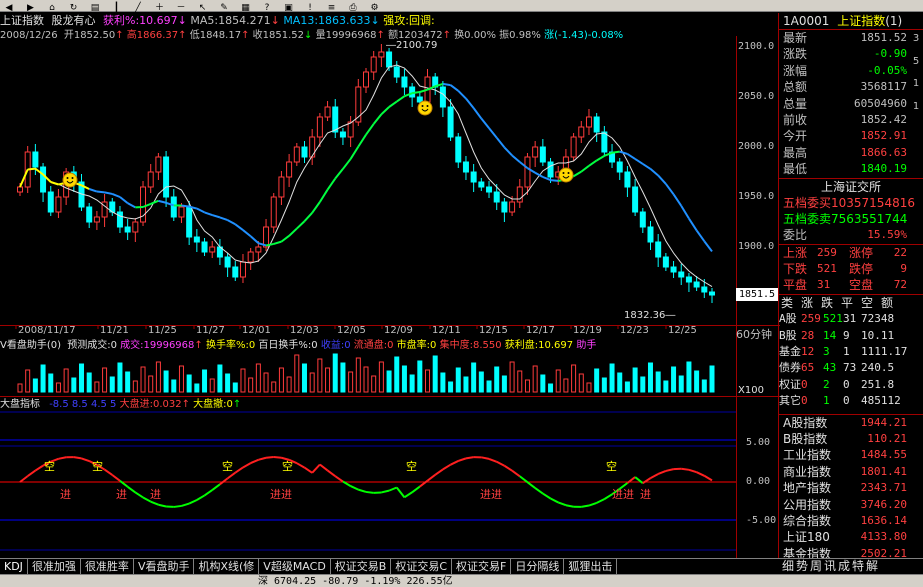 The image size is (923, 587). Describe the element at coordinates (587, 330) in the screenshot. I see `date-tick: 12/19` at that location.